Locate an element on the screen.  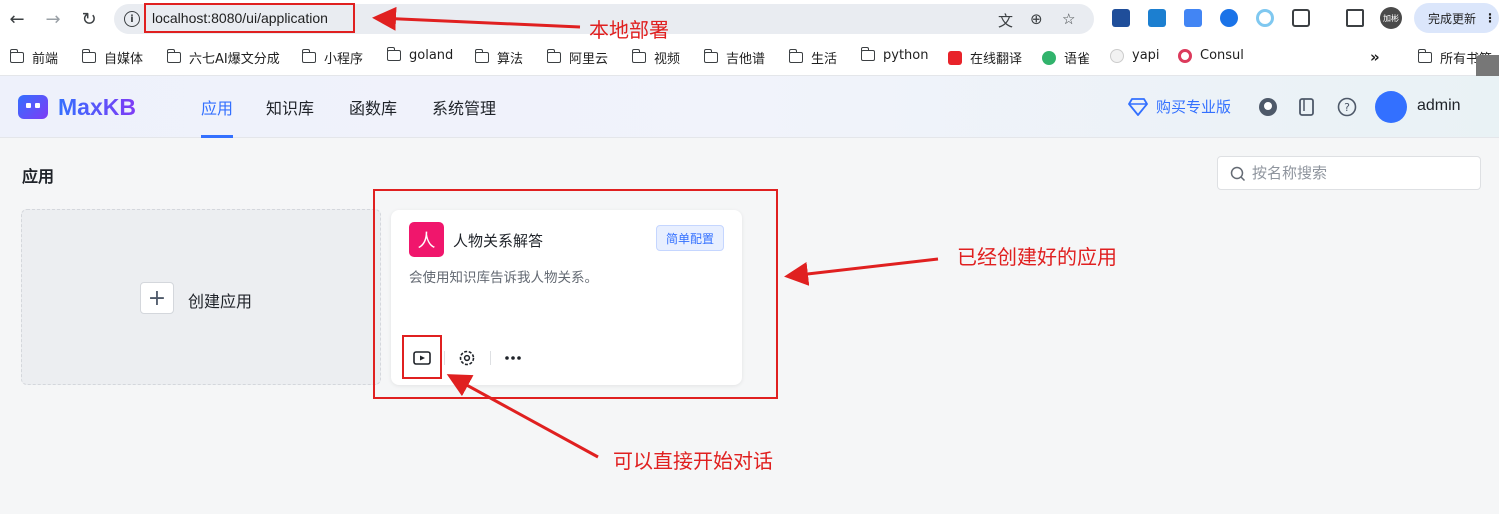
maxkb-logo-icon is located at coordinates (33, 107).